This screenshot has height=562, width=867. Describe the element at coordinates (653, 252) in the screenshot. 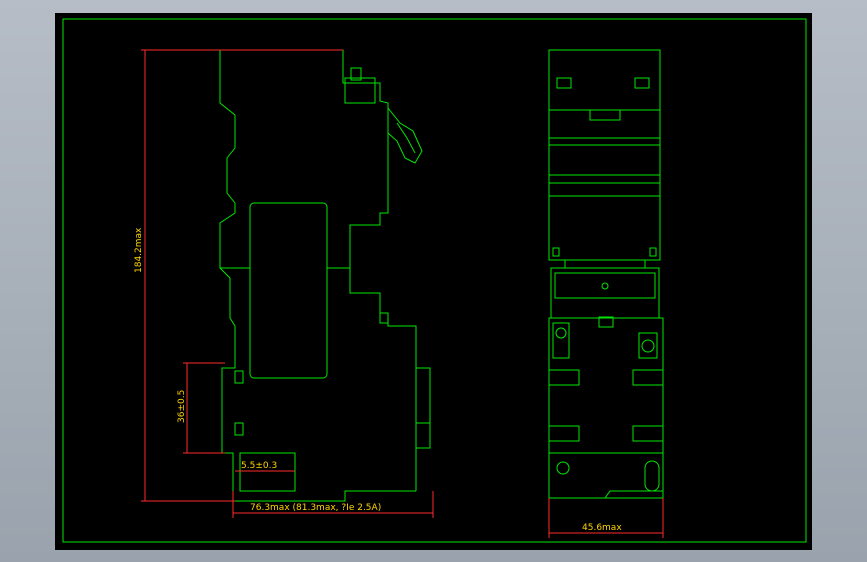

I see `front-clip-right` at that location.